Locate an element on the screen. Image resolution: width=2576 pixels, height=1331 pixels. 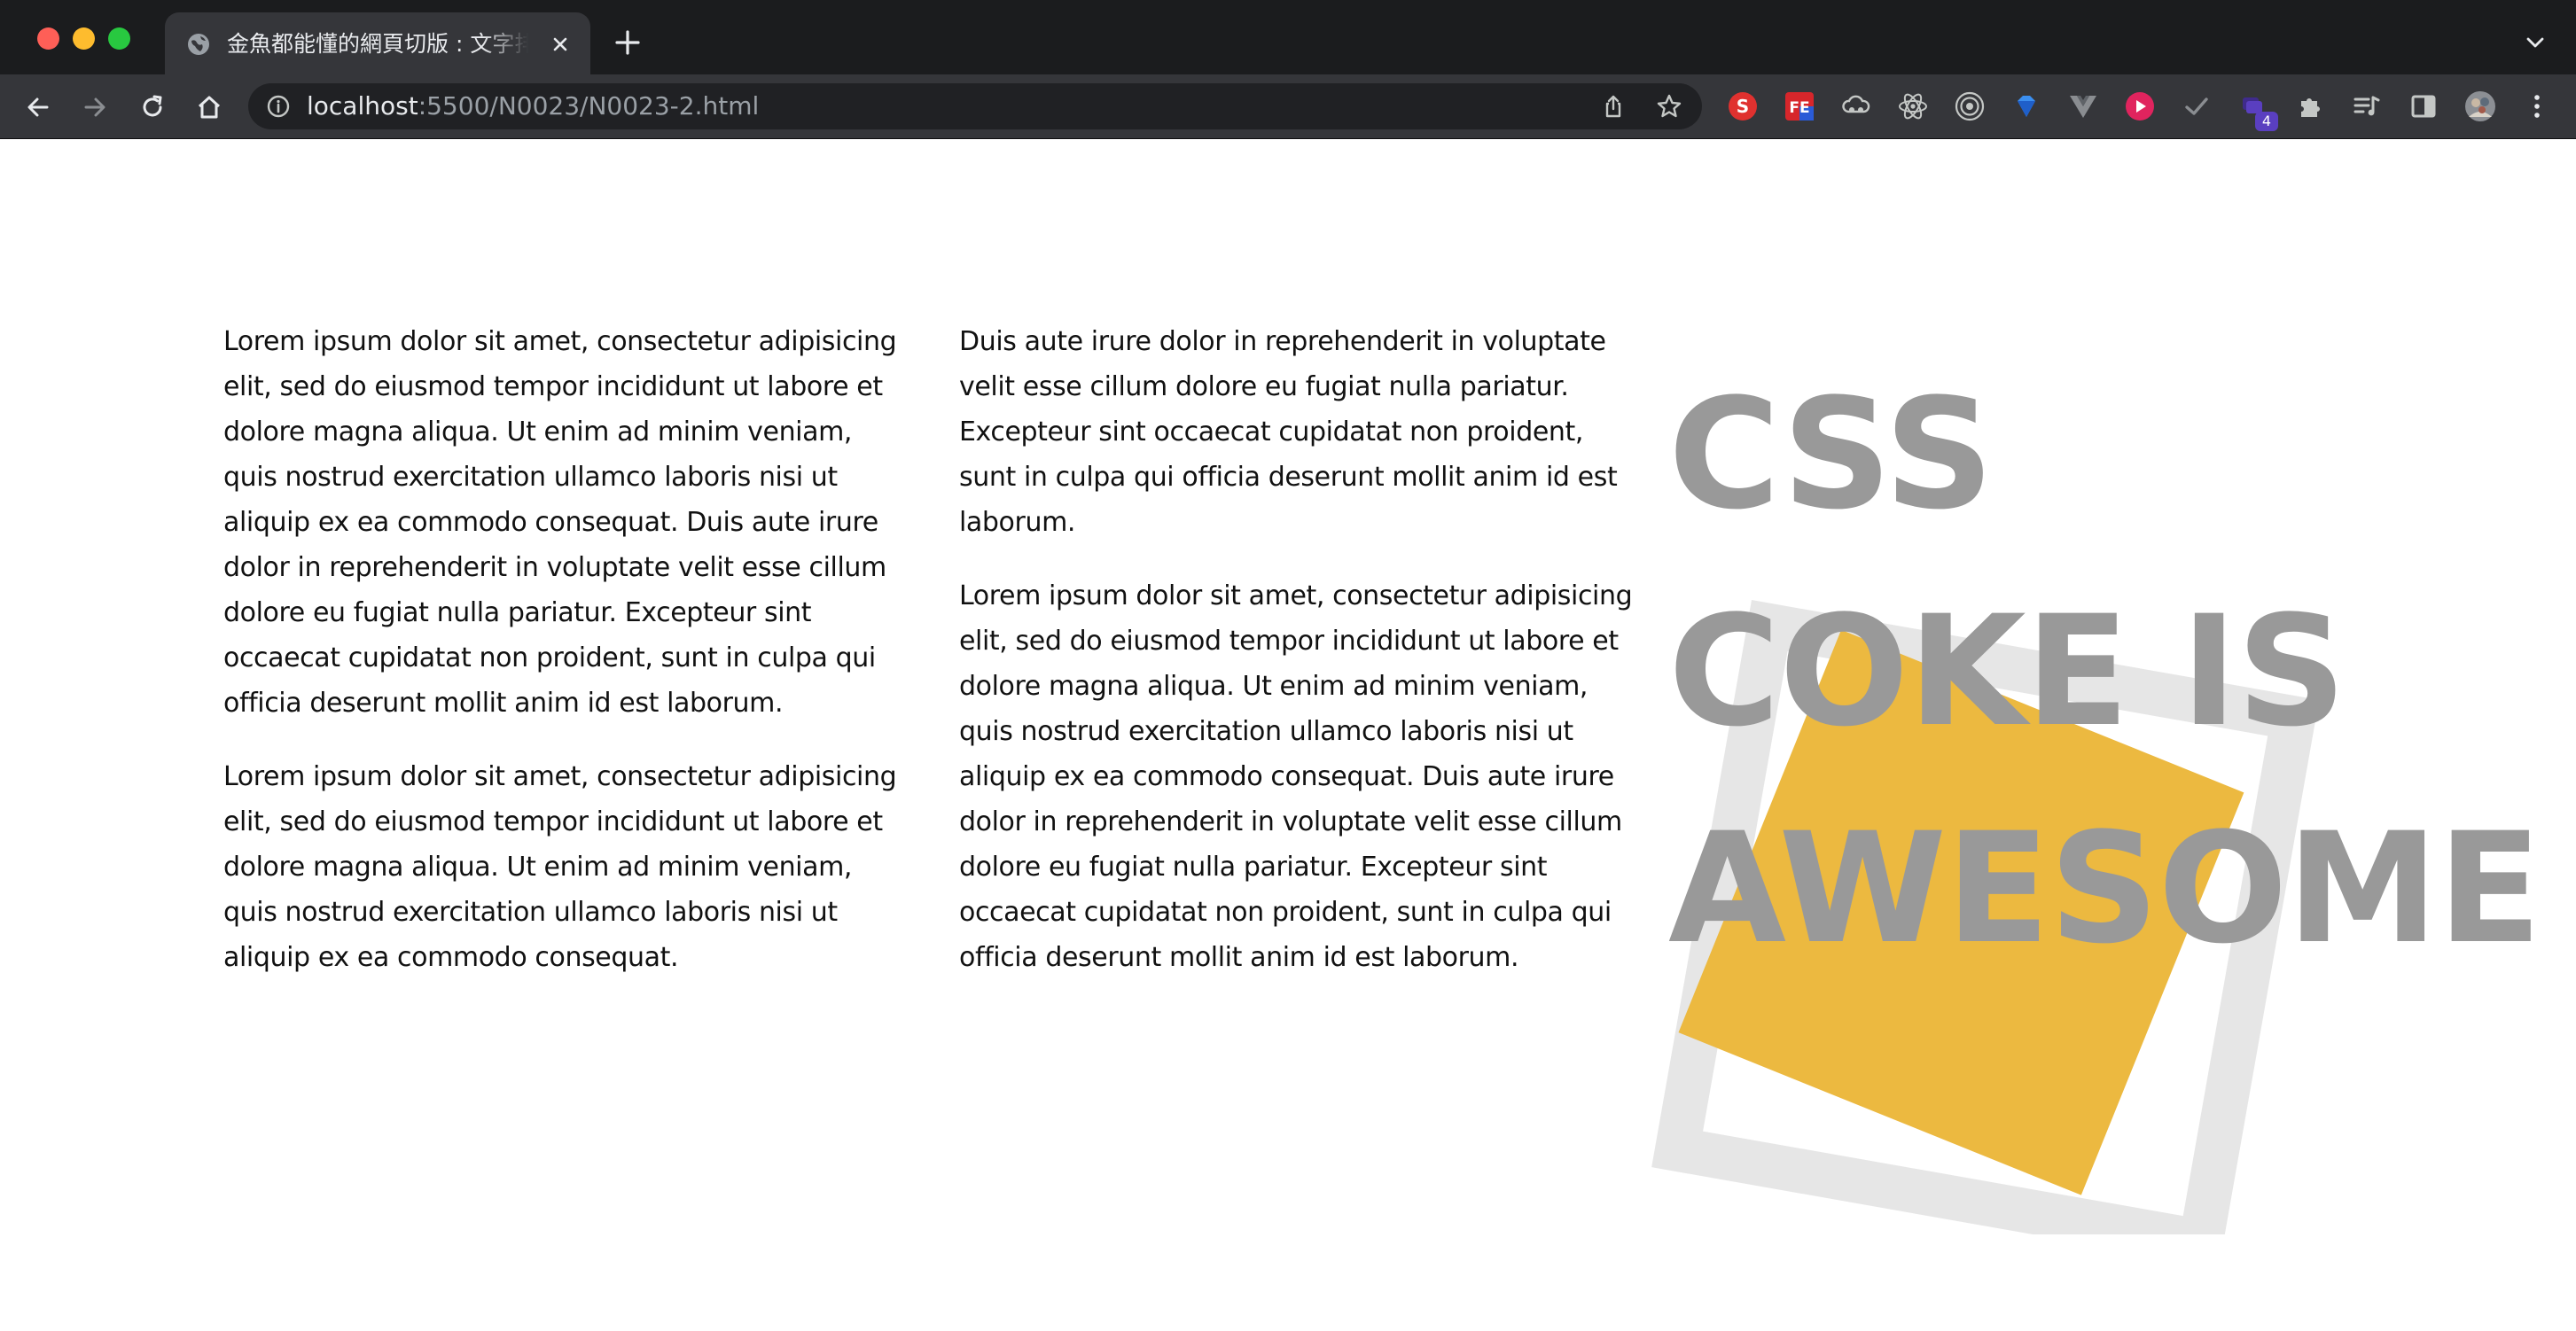
puzzle-icon is located at coordinates (2310, 106).